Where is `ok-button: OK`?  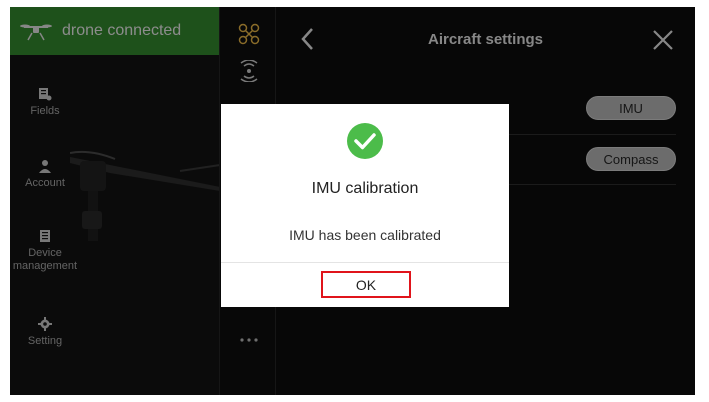 ok-button: OK is located at coordinates (366, 284).